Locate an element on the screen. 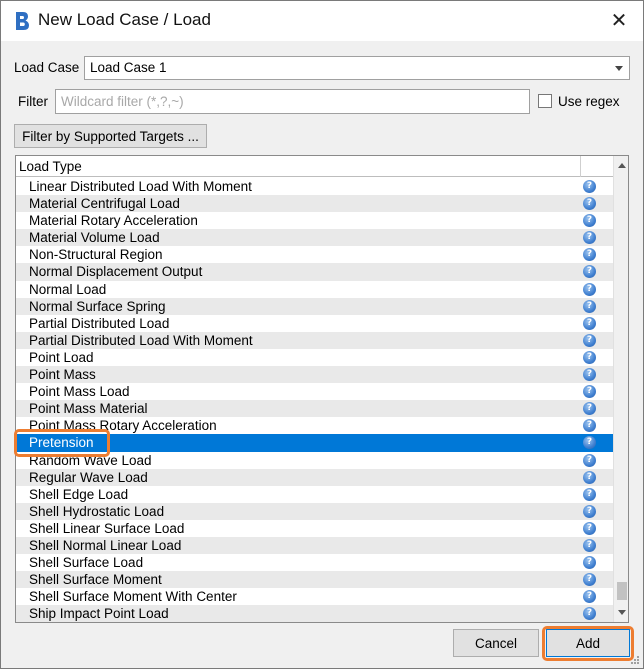 This screenshot has height=669, width=644. scroll-down-arrow-icon is located at coordinates (621, 612).